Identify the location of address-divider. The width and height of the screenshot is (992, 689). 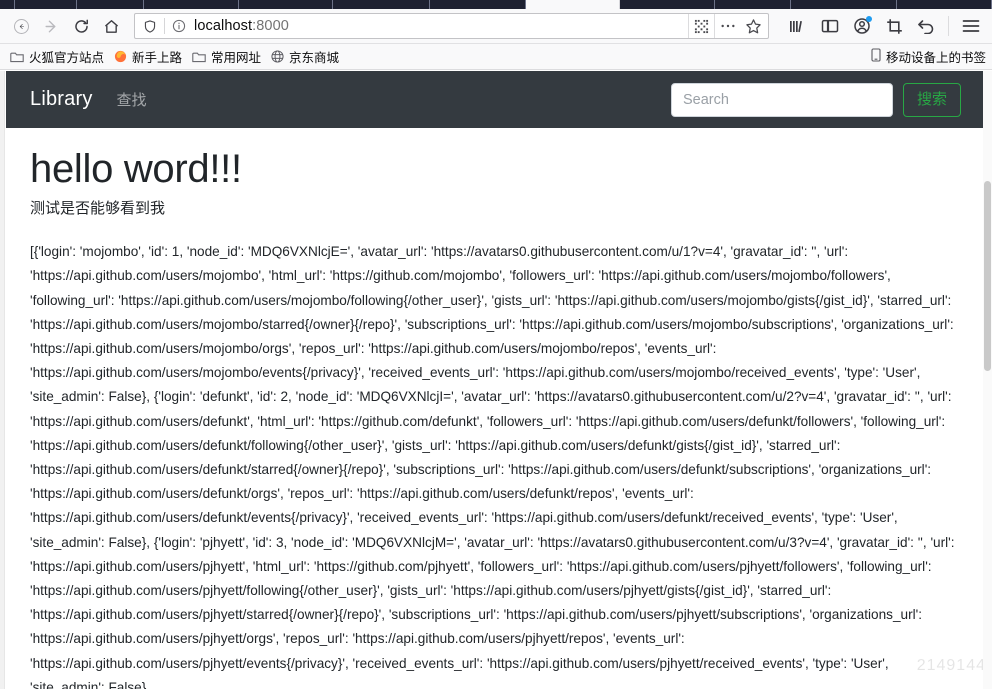
(164, 26).